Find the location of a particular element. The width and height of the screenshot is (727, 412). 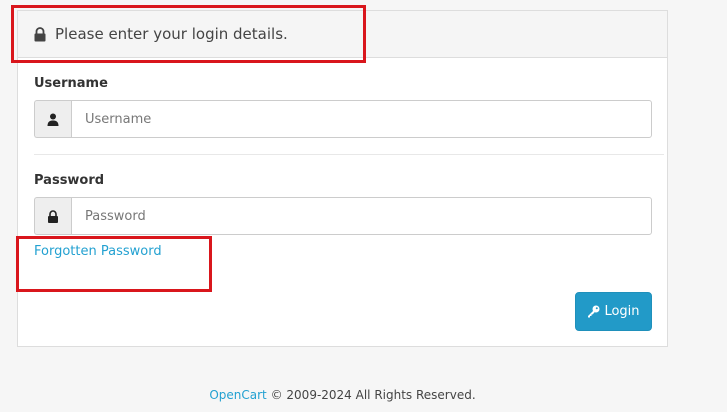

forgotten-password-link: Forgotten Password is located at coordinates (98, 251).